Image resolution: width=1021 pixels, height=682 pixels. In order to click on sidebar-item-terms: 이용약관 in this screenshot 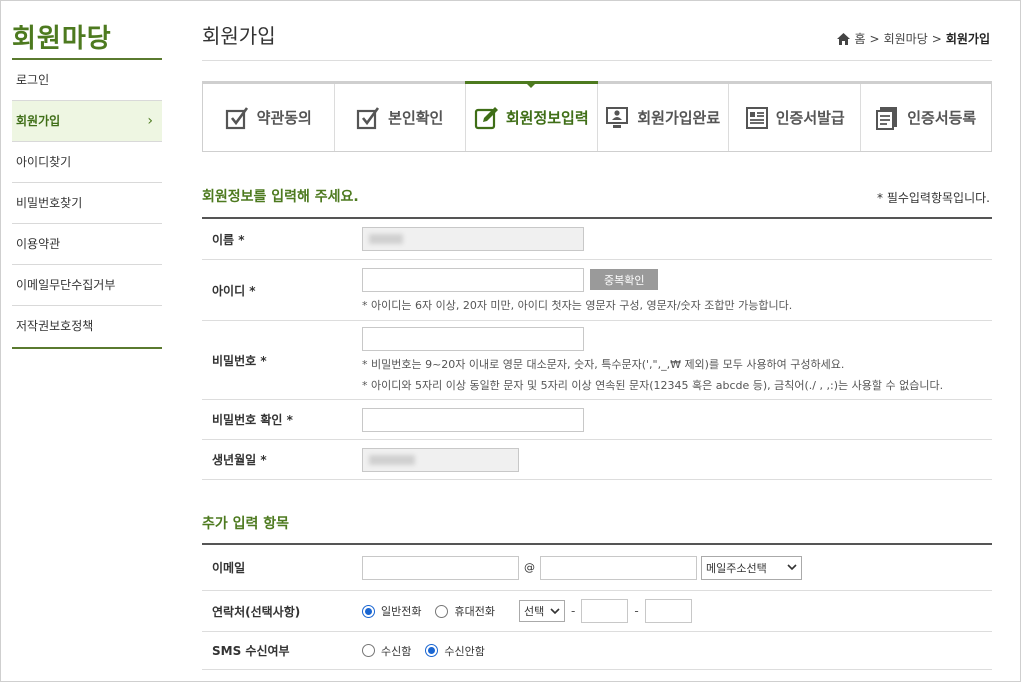, I will do `click(87, 244)`.